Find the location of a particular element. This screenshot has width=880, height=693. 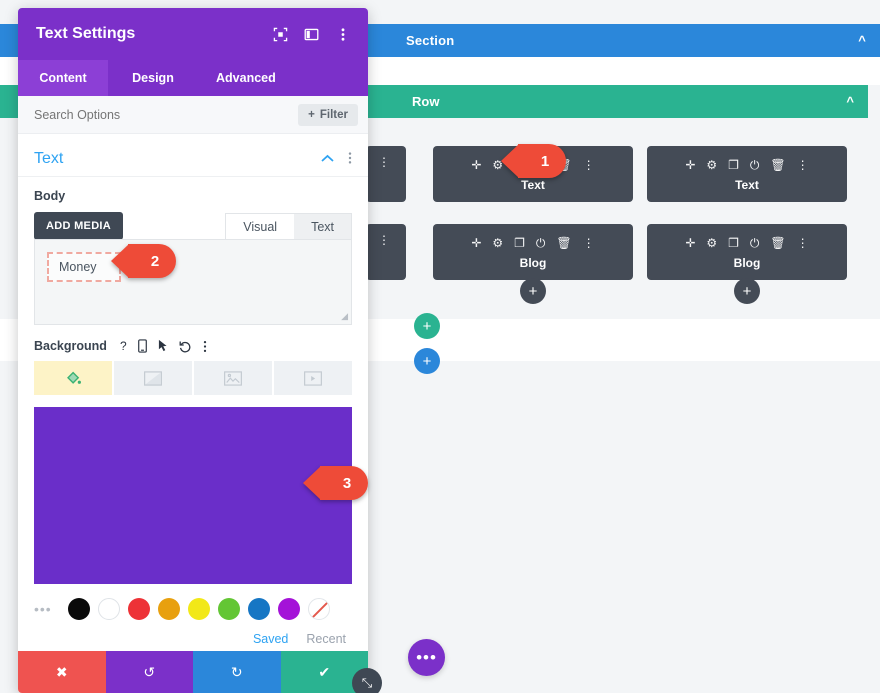

search-bar: + Filter is located at coordinates (193, 115).